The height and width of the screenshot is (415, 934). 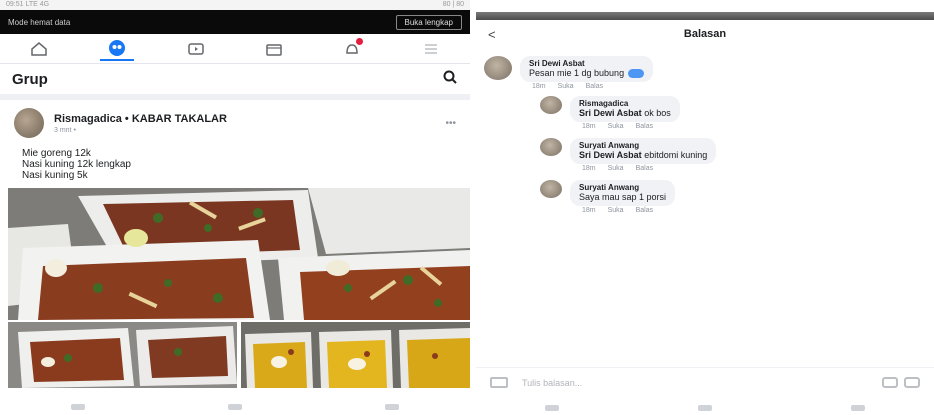 I want to click on comment-text: Sri Dewi Asbat ebitdomi kuning, so click(x=643, y=155).